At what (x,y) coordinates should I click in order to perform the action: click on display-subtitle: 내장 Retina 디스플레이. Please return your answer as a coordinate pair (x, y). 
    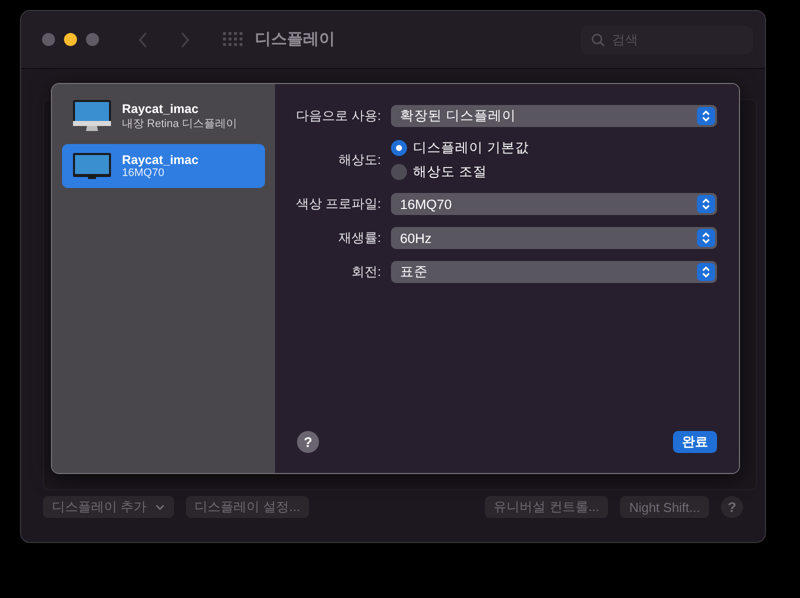
    Looking at the image, I should click on (179, 123).